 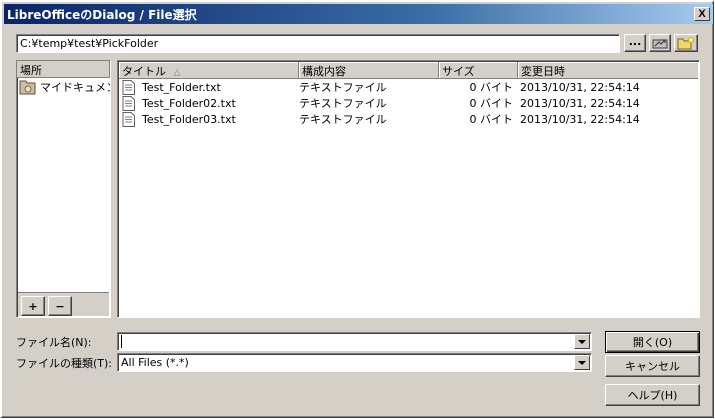 I want to click on filename-dropdown-button, so click(x=582, y=341).